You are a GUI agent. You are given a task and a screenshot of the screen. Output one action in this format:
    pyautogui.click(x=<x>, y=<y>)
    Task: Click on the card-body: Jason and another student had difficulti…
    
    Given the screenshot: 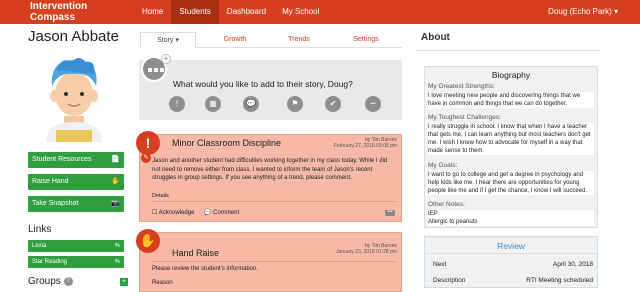 What is the action you would take?
    pyautogui.click(x=270, y=169)
    